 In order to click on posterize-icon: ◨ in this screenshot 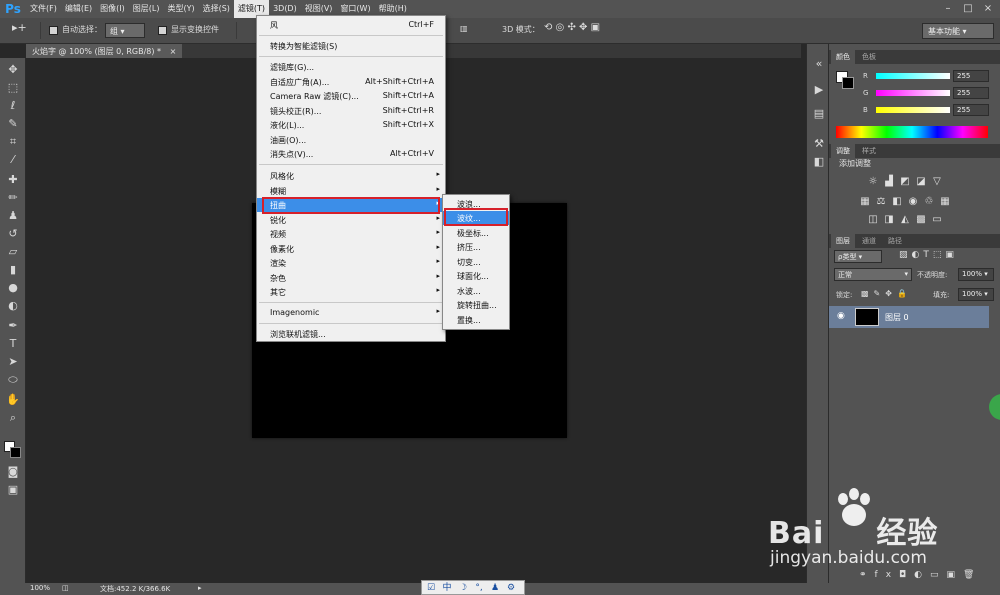, I will do `click(889, 220)`.